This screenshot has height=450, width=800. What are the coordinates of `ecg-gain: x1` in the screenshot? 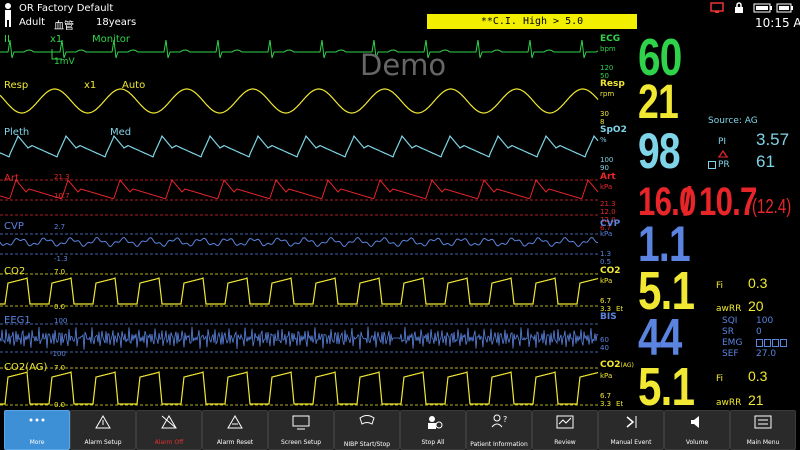 It's located at (56, 39).